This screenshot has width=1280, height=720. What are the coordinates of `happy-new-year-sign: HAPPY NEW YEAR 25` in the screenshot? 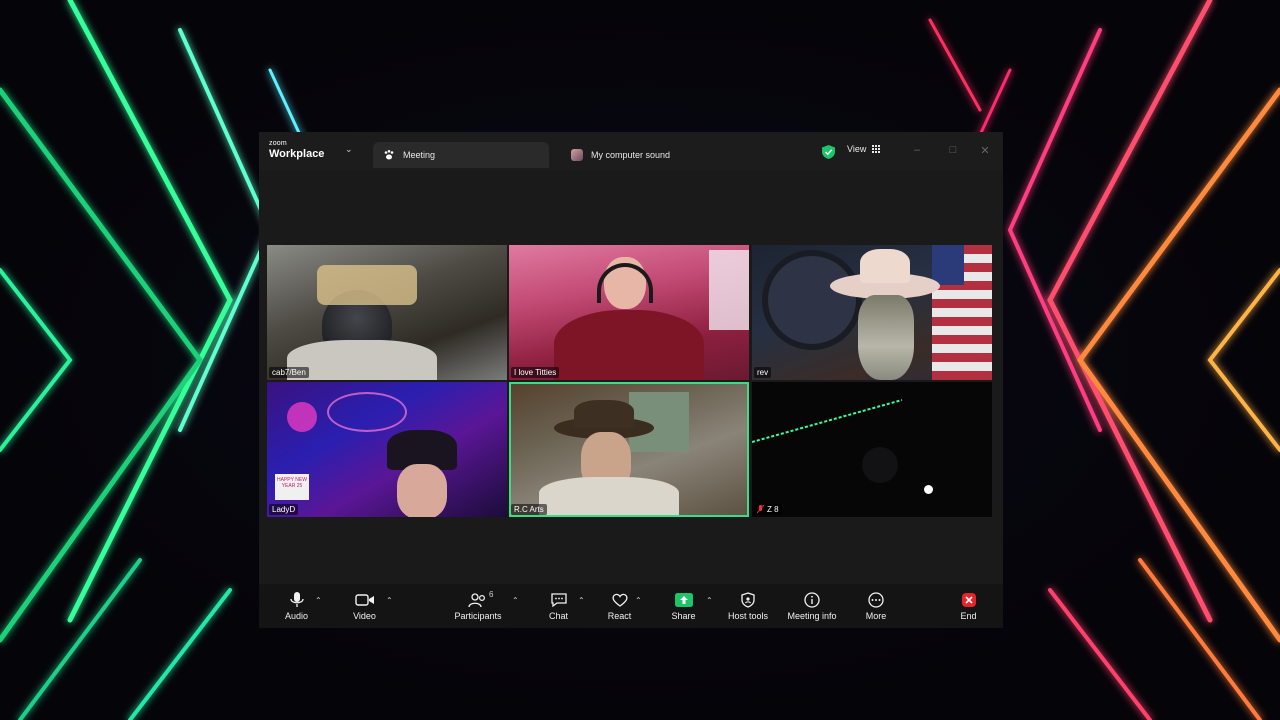 It's located at (292, 487).